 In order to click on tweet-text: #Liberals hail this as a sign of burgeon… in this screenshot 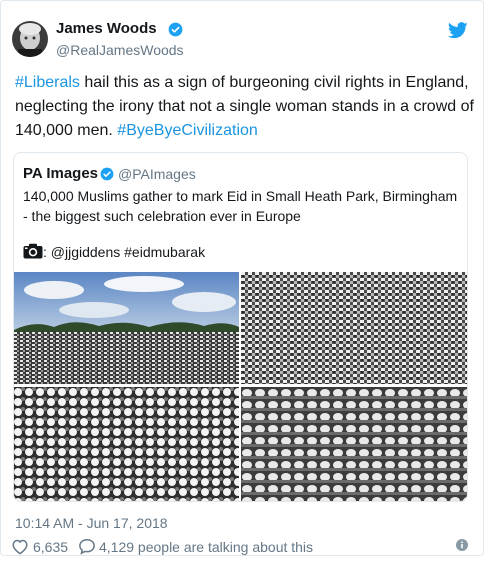, I will do `click(245, 107)`.